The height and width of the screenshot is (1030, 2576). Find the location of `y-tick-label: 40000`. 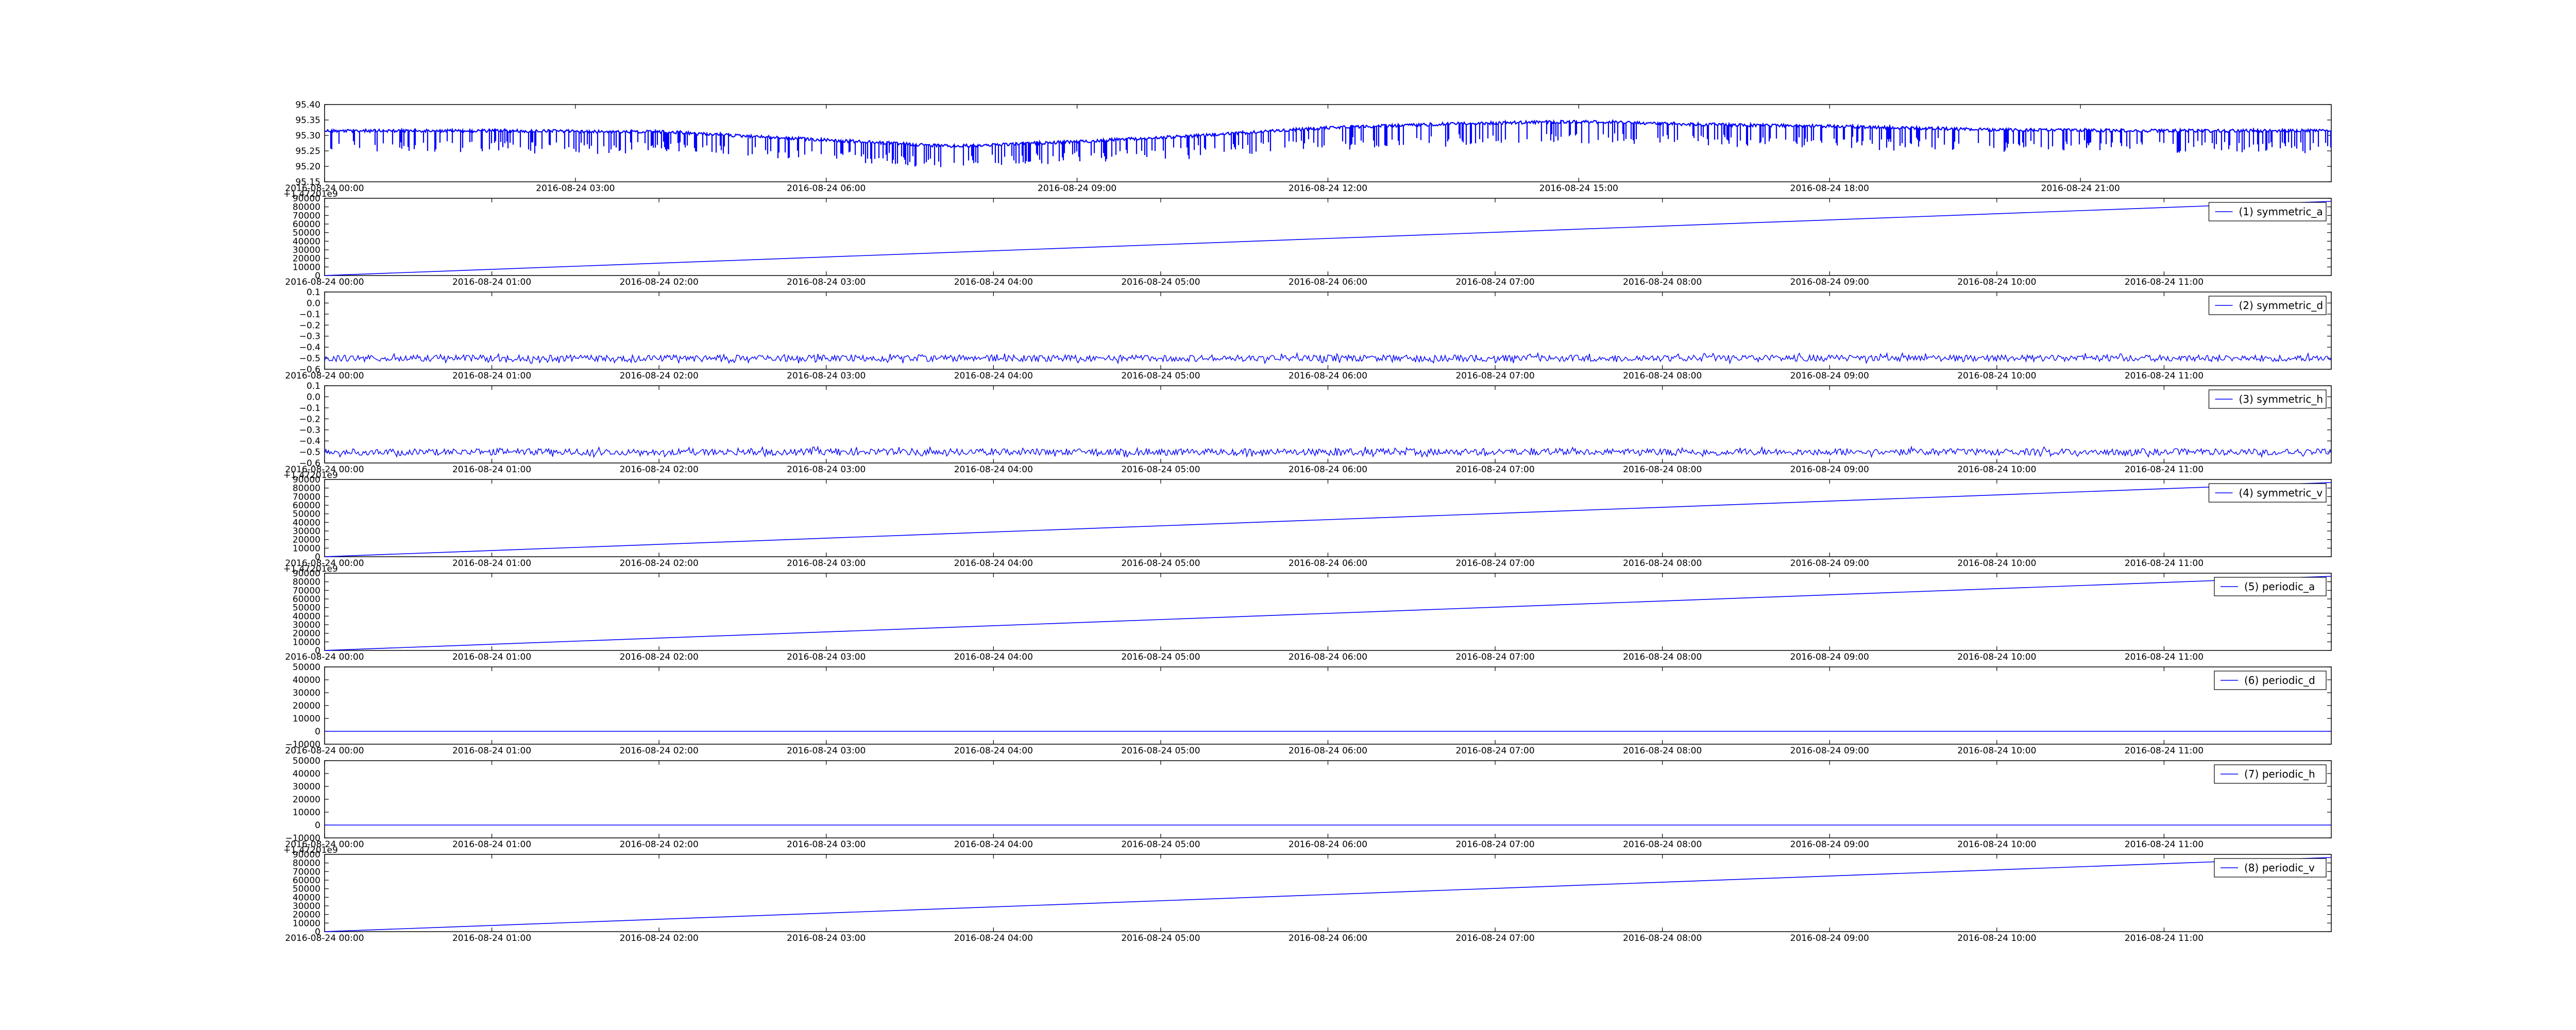

y-tick-label: 40000 is located at coordinates (306, 680).